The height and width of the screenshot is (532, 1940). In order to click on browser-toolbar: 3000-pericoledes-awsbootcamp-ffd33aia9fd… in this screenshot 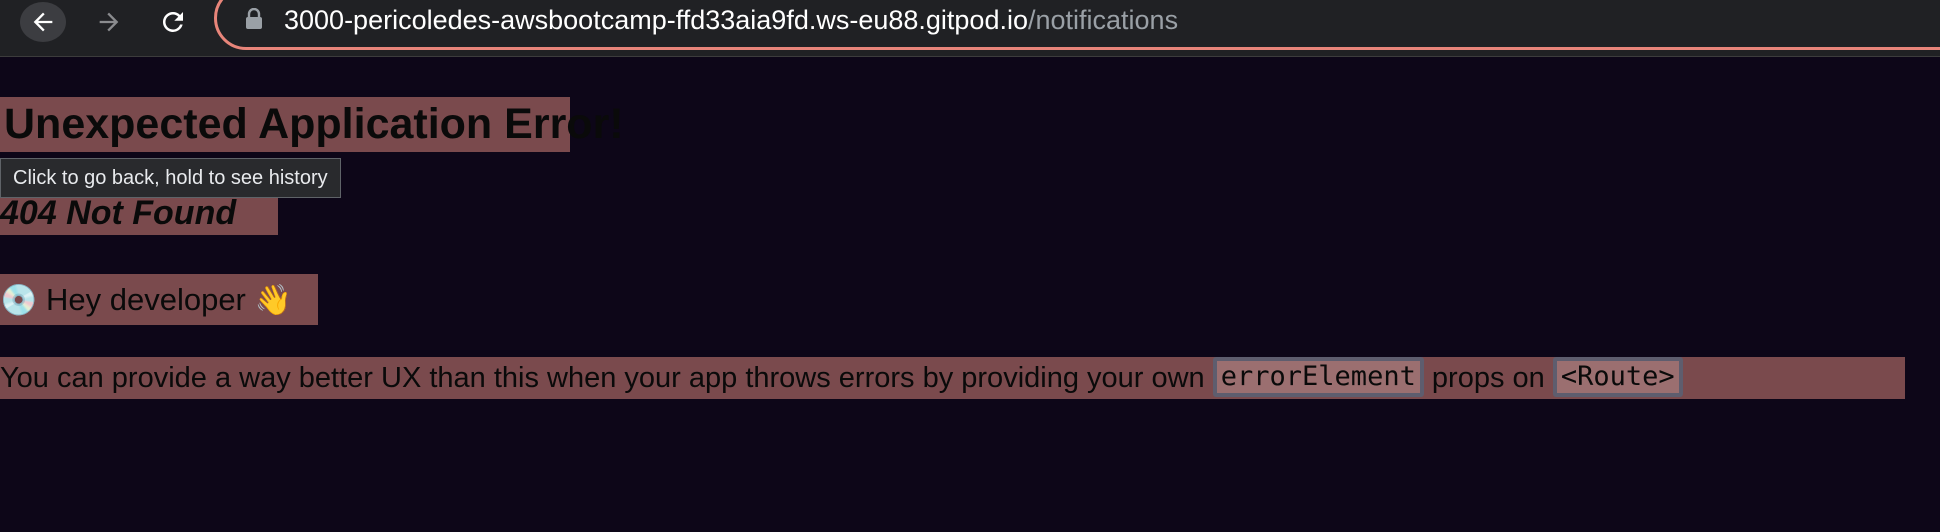, I will do `click(970, 28)`.